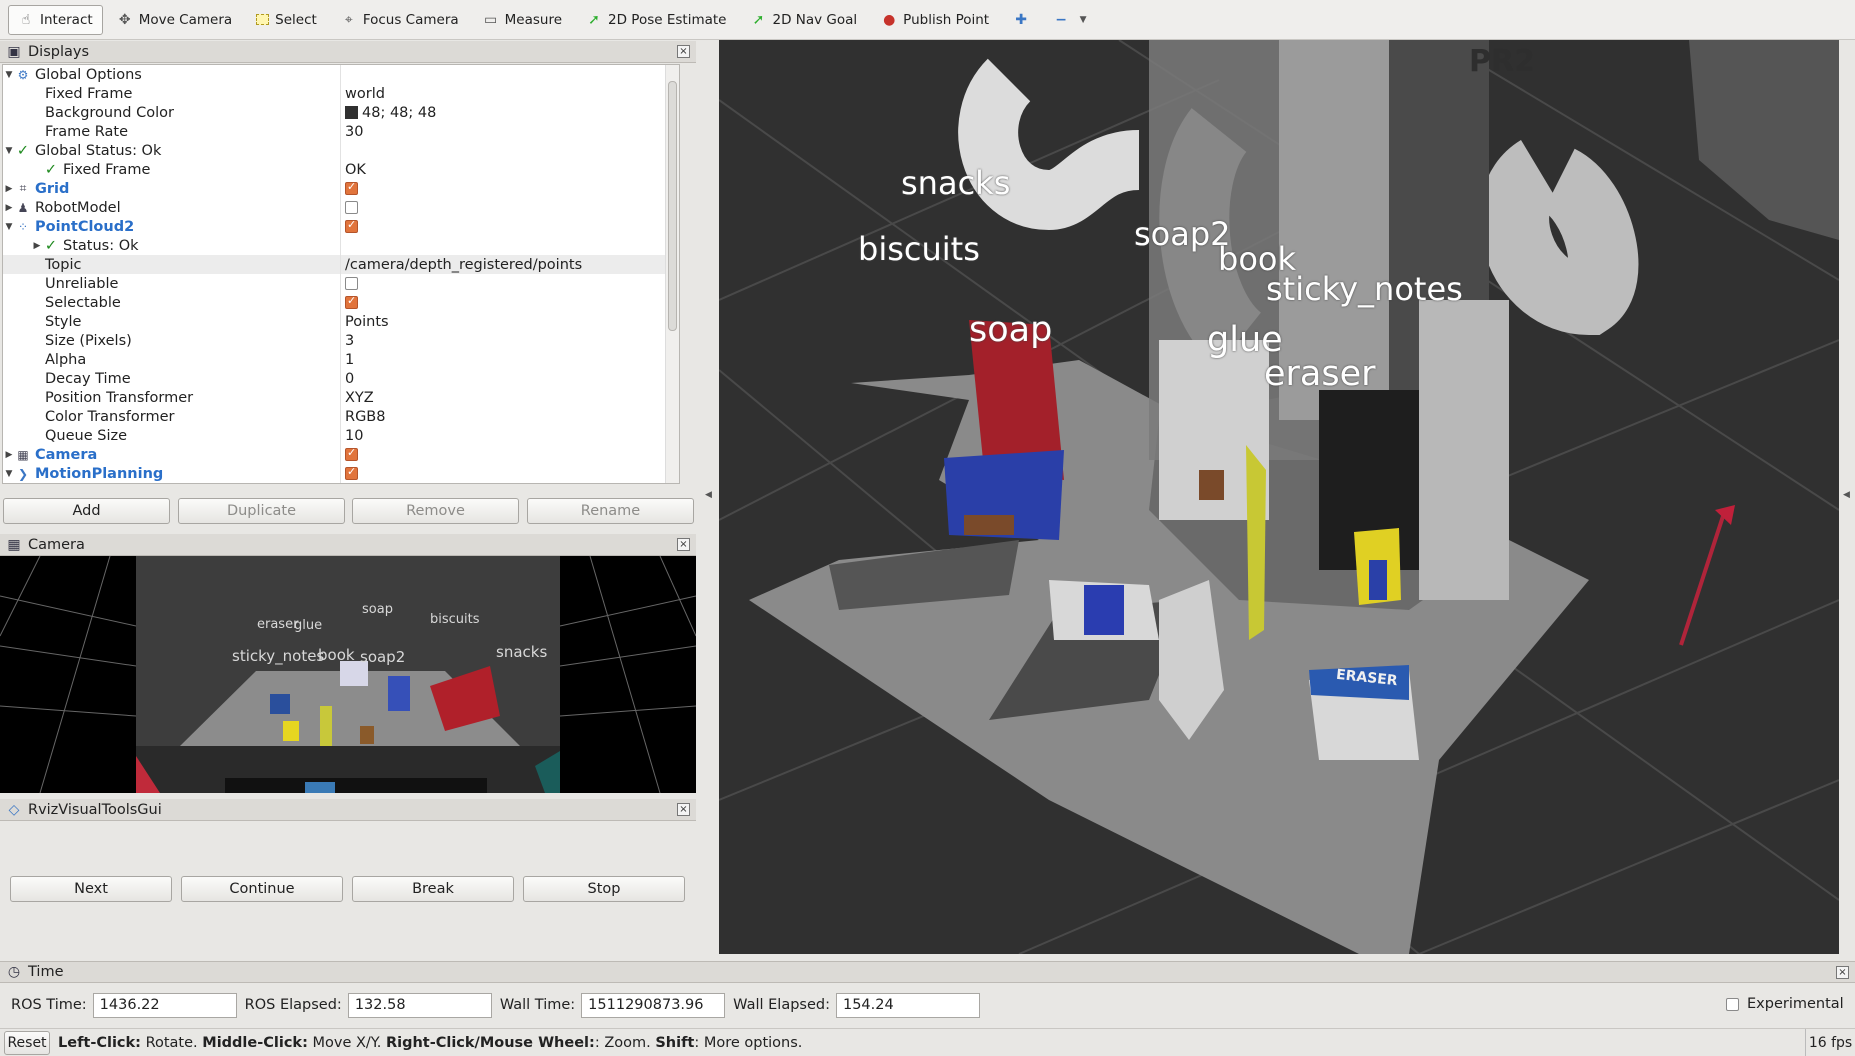  Describe the element at coordinates (278, 656) in the screenshot. I see `camera-label-sticky-notes: sticky_notes` at that location.